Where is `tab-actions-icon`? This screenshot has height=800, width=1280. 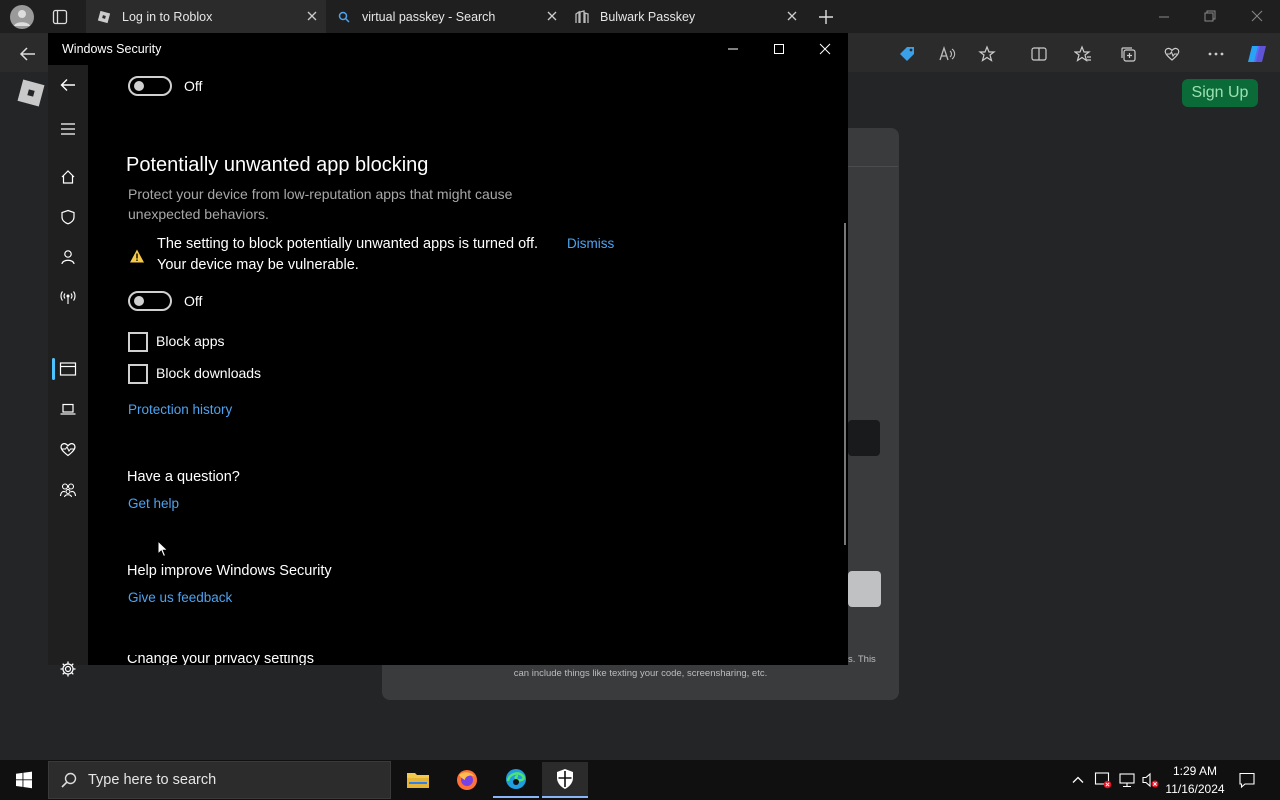 tab-actions-icon is located at coordinates (60, 17).